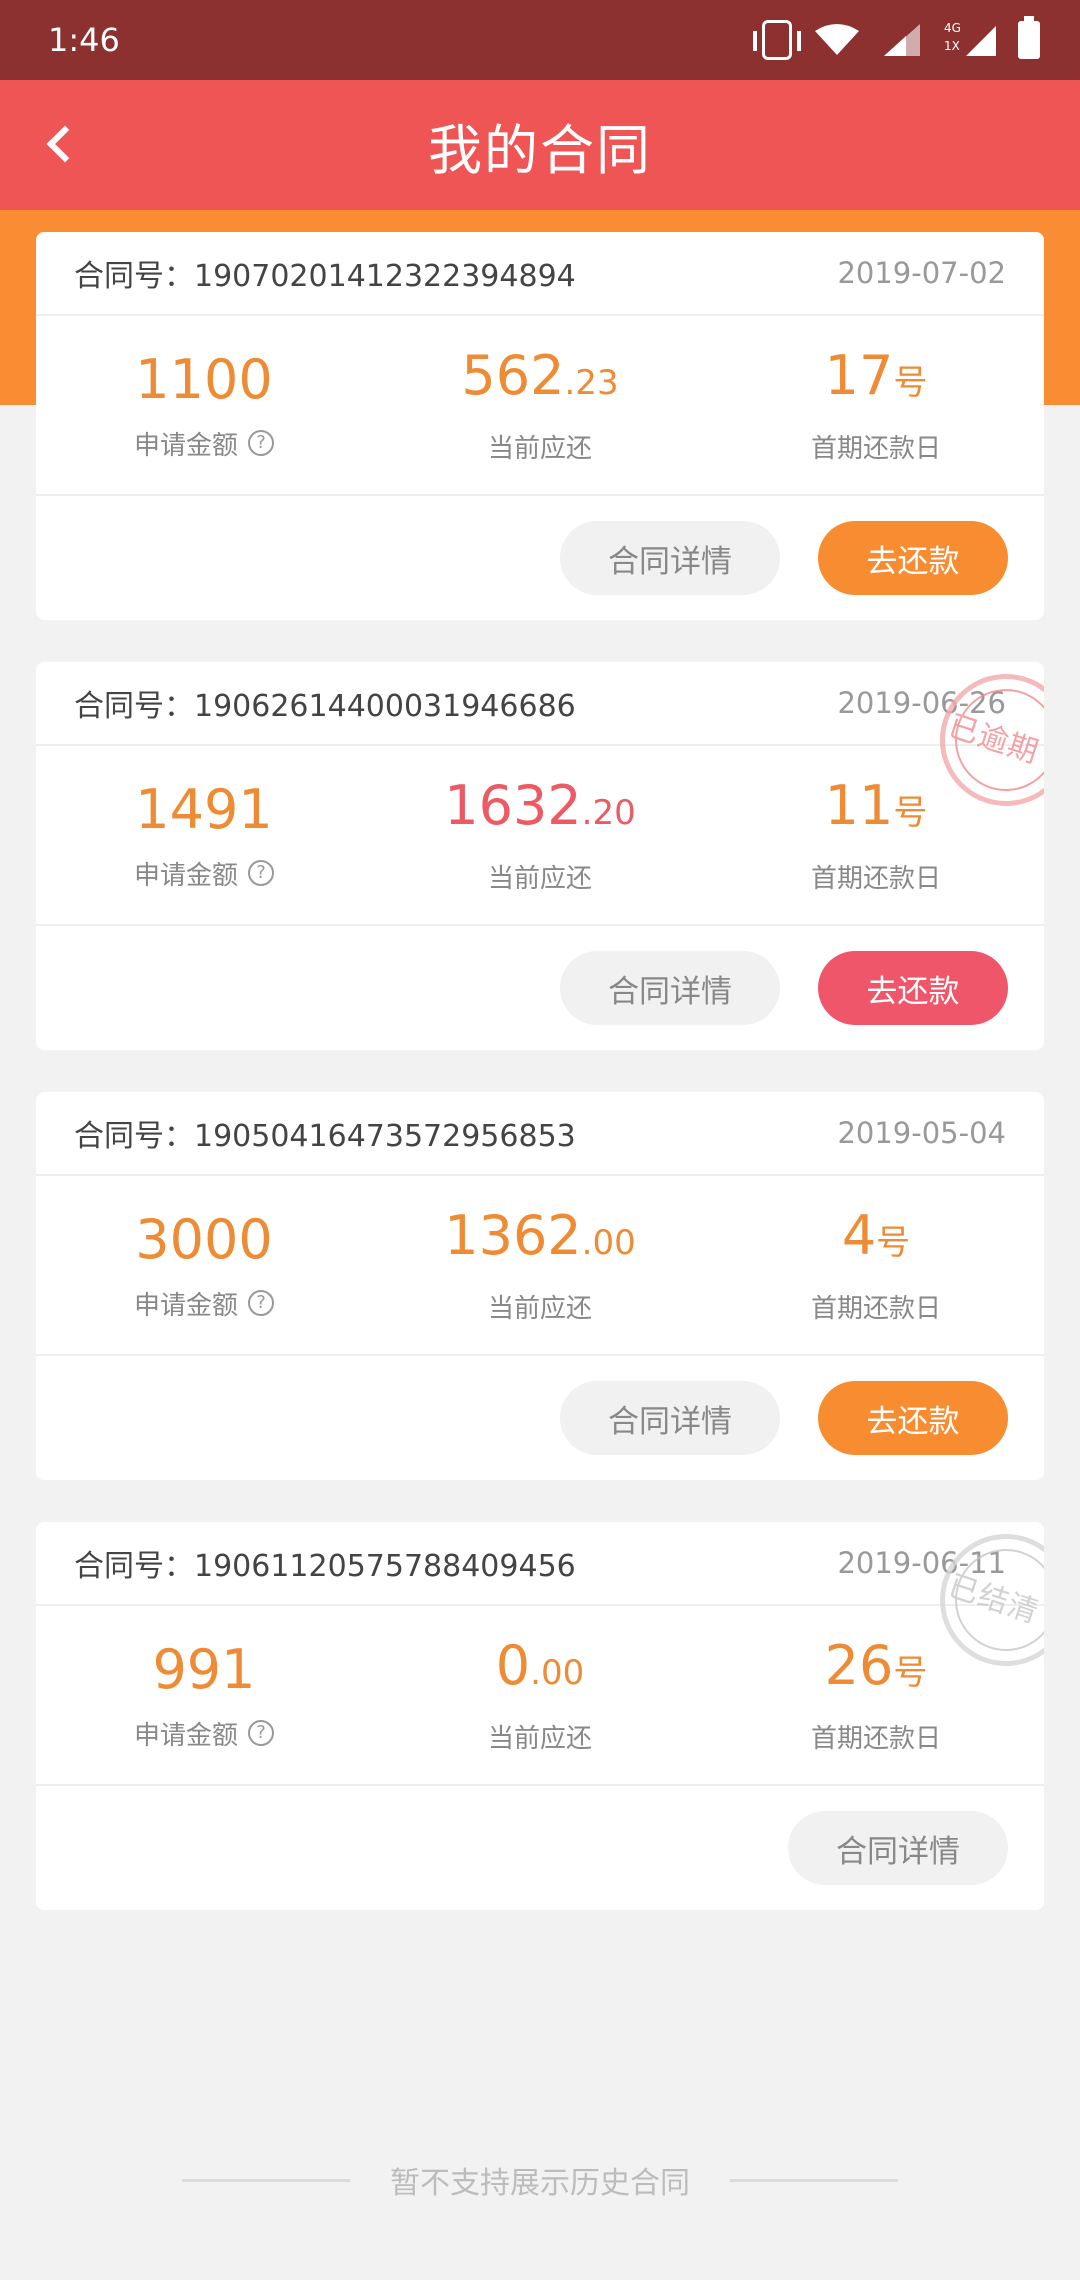  I want to click on stamp-text: 已结清, so click(993, 1599).